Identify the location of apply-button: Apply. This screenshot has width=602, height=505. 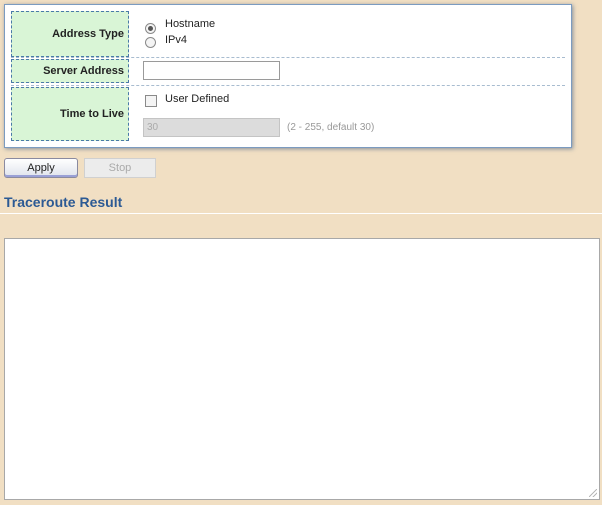
(41, 168).